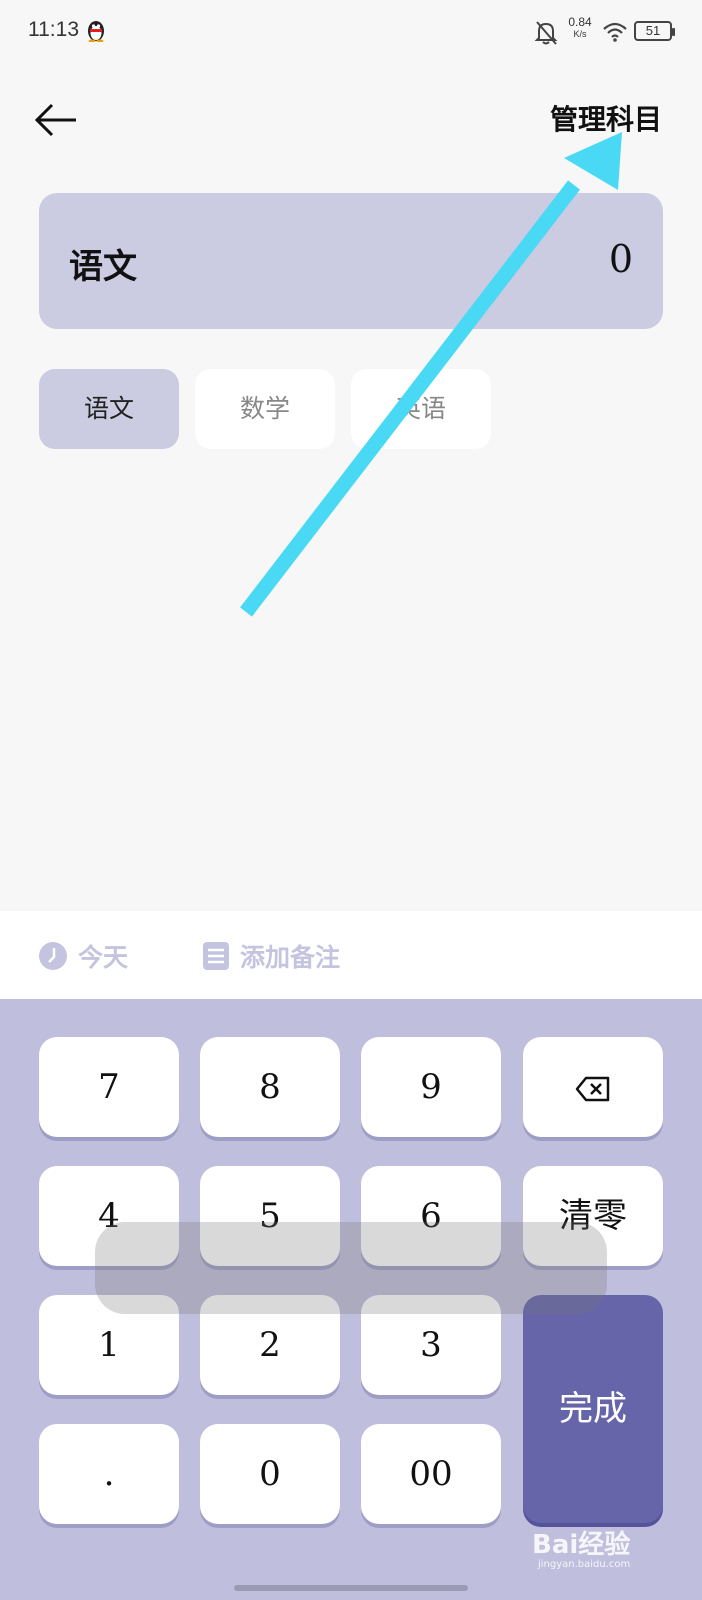 Image resolution: width=702 pixels, height=1600 pixels. What do you see at coordinates (584, 1564) in the screenshot?
I see `watermark-url: jingyan.baidu.com` at bounding box center [584, 1564].